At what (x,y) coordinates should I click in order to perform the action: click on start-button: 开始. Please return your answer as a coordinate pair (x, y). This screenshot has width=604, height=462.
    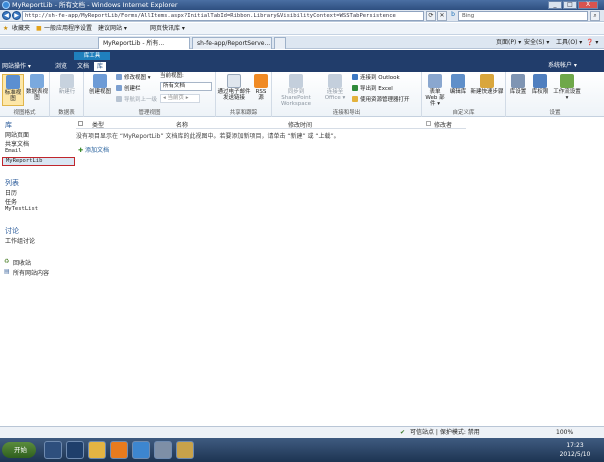
    Looking at the image, I should click on (19, 450).